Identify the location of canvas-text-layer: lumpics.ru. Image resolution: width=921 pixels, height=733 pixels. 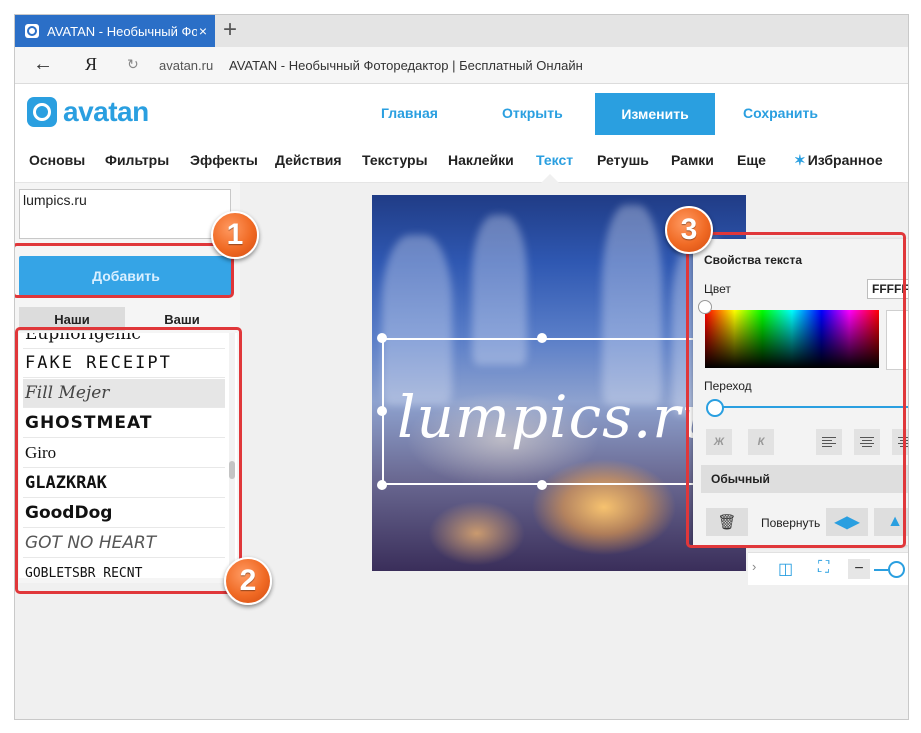
(558, 417).